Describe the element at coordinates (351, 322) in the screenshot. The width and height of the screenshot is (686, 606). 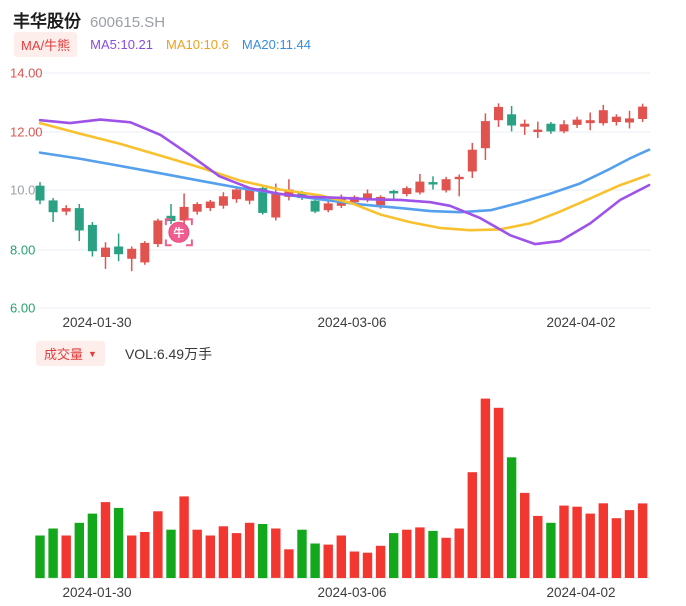
I see `price-x-label-2: 2024-03-06` at that location.